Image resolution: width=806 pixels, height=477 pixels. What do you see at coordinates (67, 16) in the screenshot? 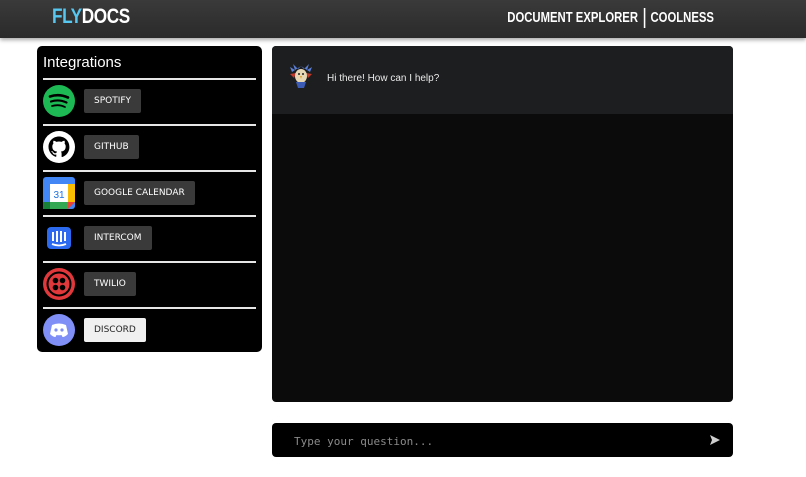
I see `logo-fly-text: FLY` at bounding box center [67, 16].